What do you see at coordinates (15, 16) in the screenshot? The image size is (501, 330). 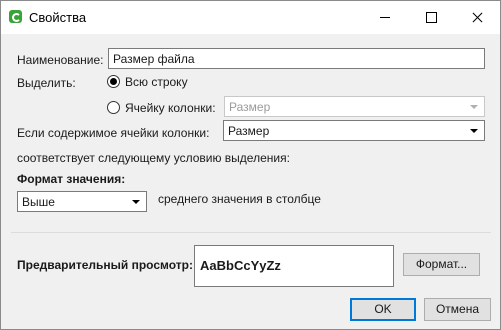 I see `app-leaf-icon` at bounding box center [15, 16].